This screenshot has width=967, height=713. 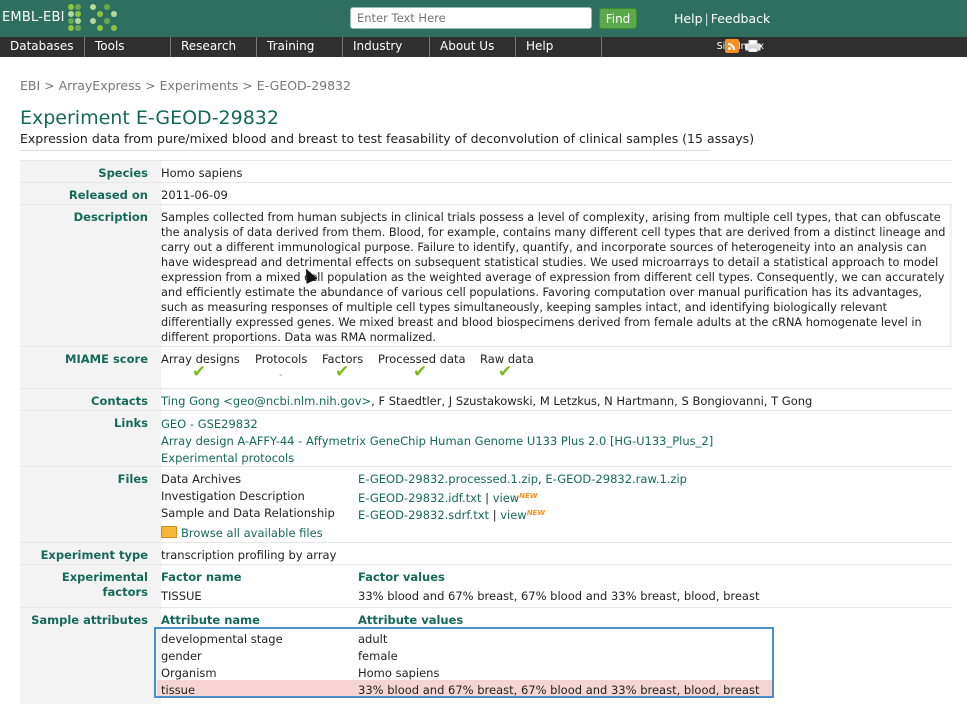 What do you see at coordinates (30, 85) in the screenshot?
I see `breadcrumb-ebi: EBI` at bounding box center [30, 85].